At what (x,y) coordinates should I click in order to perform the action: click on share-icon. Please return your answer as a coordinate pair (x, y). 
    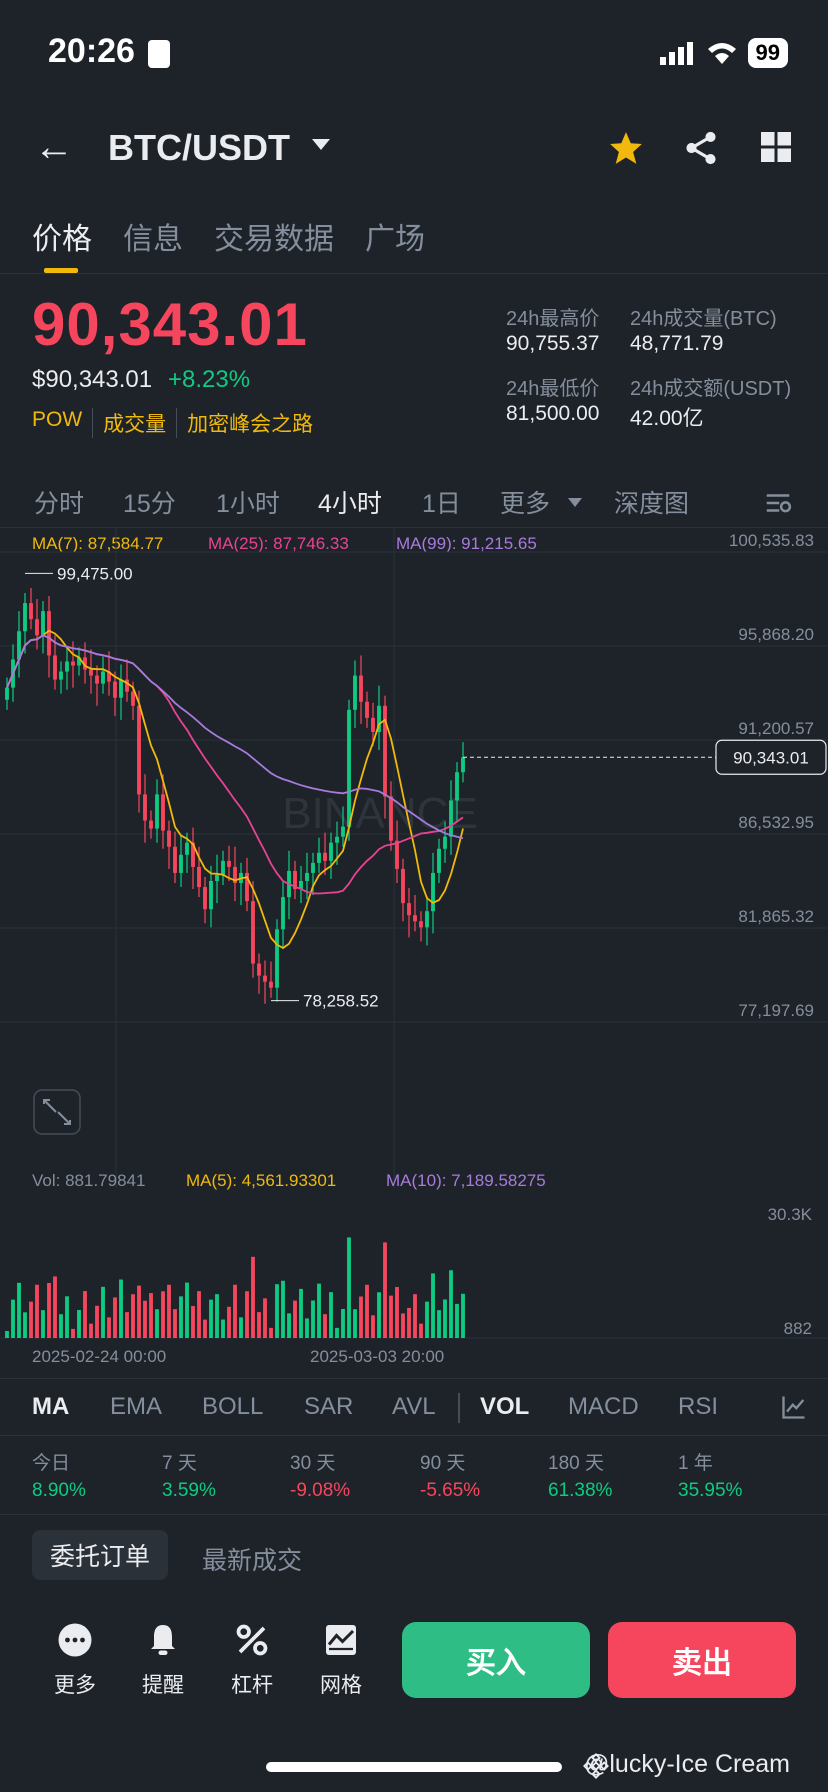
    Looking at the image, I should click on (701, 148).